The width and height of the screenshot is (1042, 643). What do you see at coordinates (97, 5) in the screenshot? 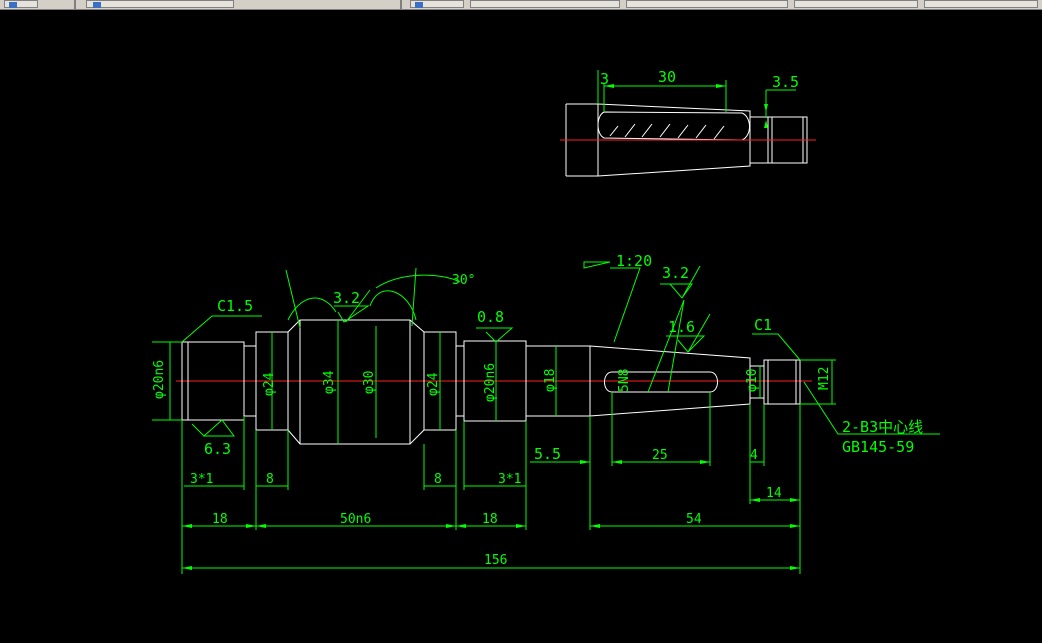
I see `layer-icon` at bounding box center [97, 5].